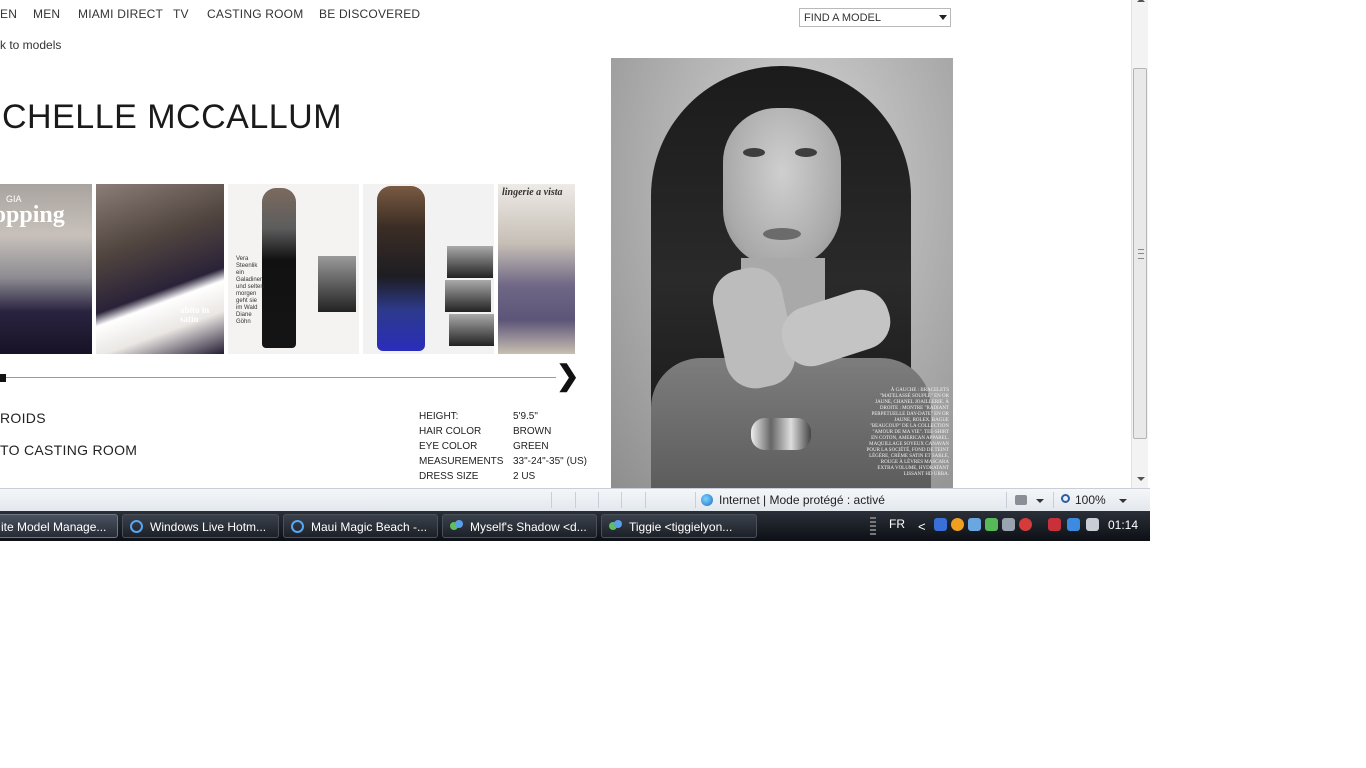 Image resolution: width=1366 pixels, height=768 pixels. What do you see at coordinates (532, 192) in the screenshot?
I see `thumb-5-headline: lingerie a vista` at bounding box center [532, 192].